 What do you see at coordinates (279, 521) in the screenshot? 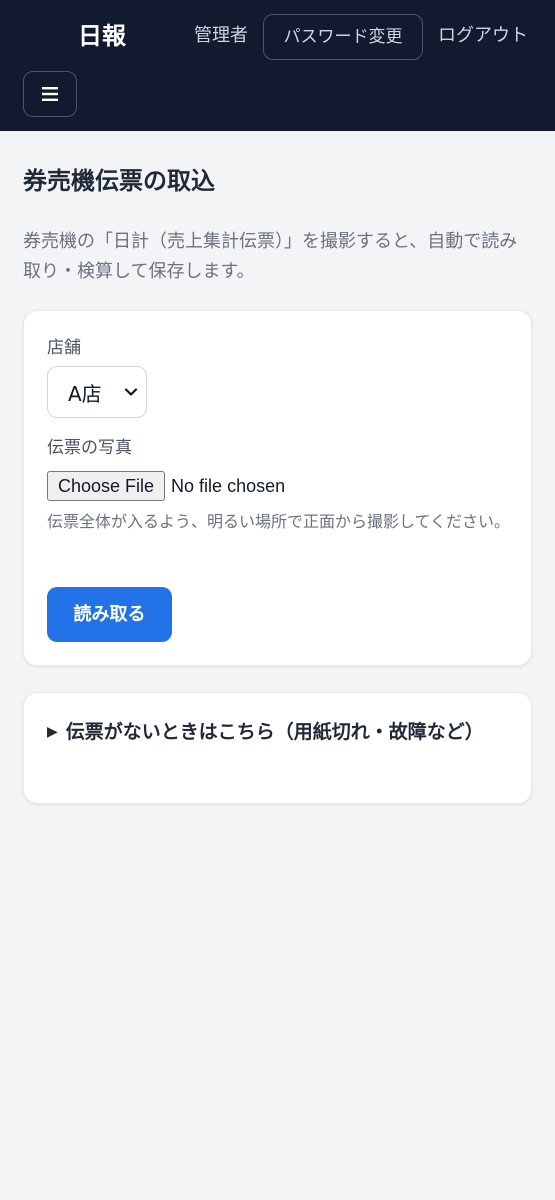
I see `photo-hint: 伝票全体が入るよう、明るい場所で正面から撮影してください。` at bounding box center [279, 521].